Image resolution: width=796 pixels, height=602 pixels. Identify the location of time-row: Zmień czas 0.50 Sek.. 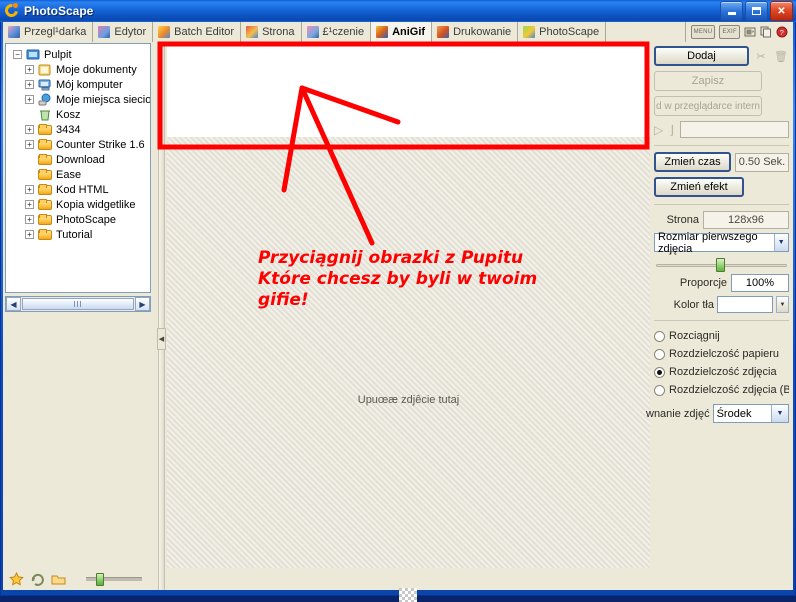
(721, 162).